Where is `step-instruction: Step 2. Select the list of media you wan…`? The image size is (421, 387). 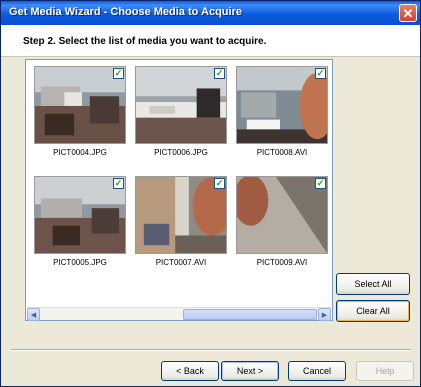 step-instruction: Step 2. Select the list of media you wan… is located at coordinates (145, 41).